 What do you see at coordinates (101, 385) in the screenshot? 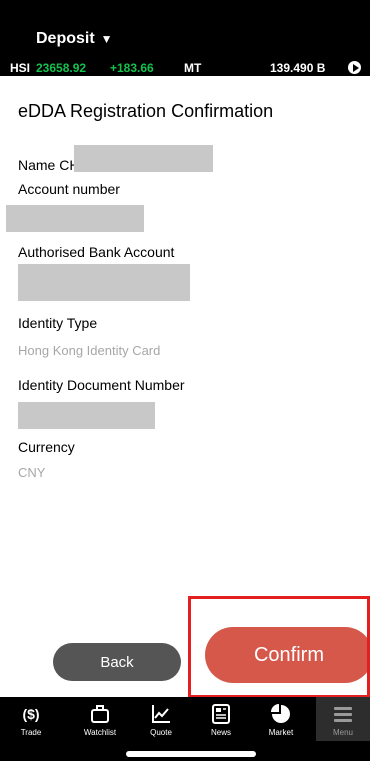
I see `identity-document-label: Identity Document Number` at bounding box center [101, 385].